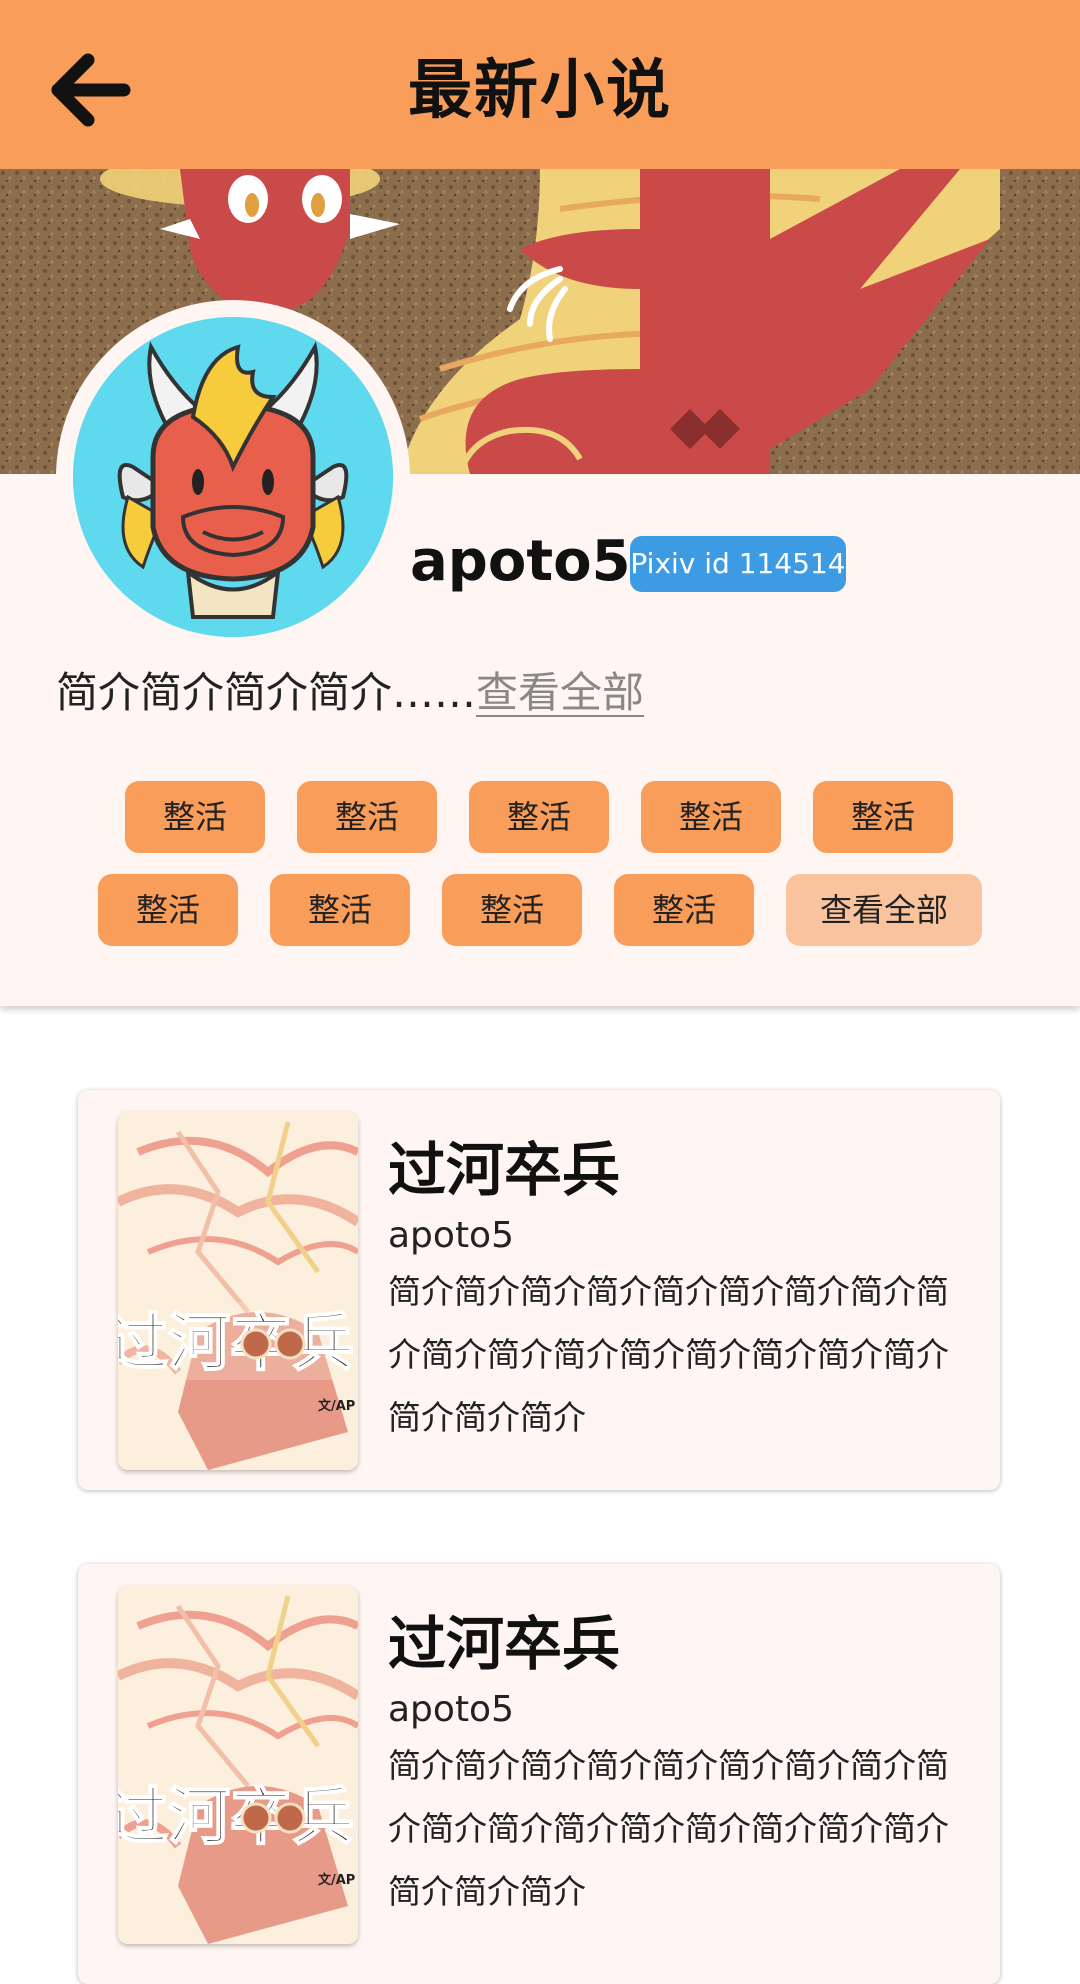 The height and width of the screenshot is (1984, 1080). I want to click on dragon-avatar-icon, so click(233, 477).